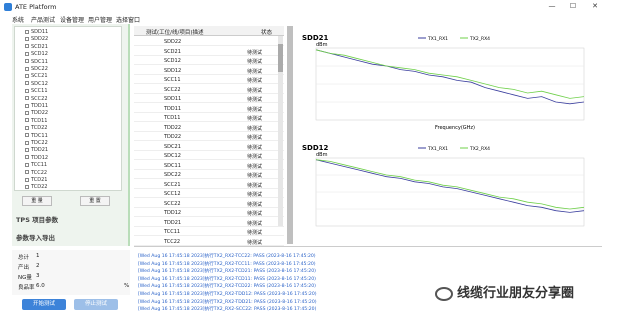 This screenshot has height=317, width=618. What do you see at coordinates (25, 278) in the screenshot?
I see `stat-label: NG量` at bounding box center [25, 278].